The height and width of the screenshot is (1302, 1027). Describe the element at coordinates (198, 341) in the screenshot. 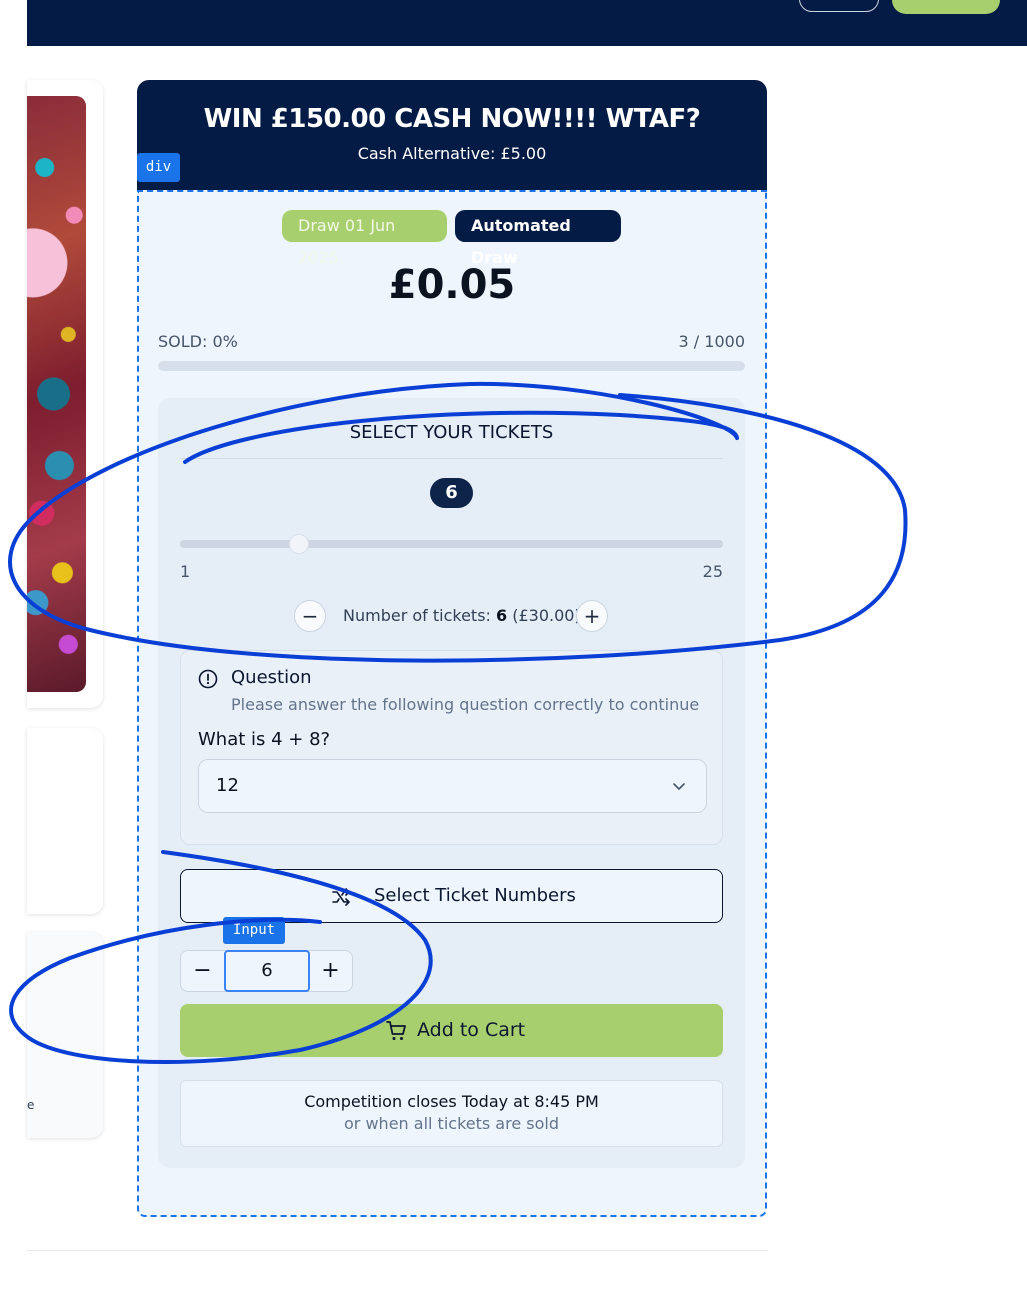

I see `sold-percentage: SOLD: 0%` at that location.